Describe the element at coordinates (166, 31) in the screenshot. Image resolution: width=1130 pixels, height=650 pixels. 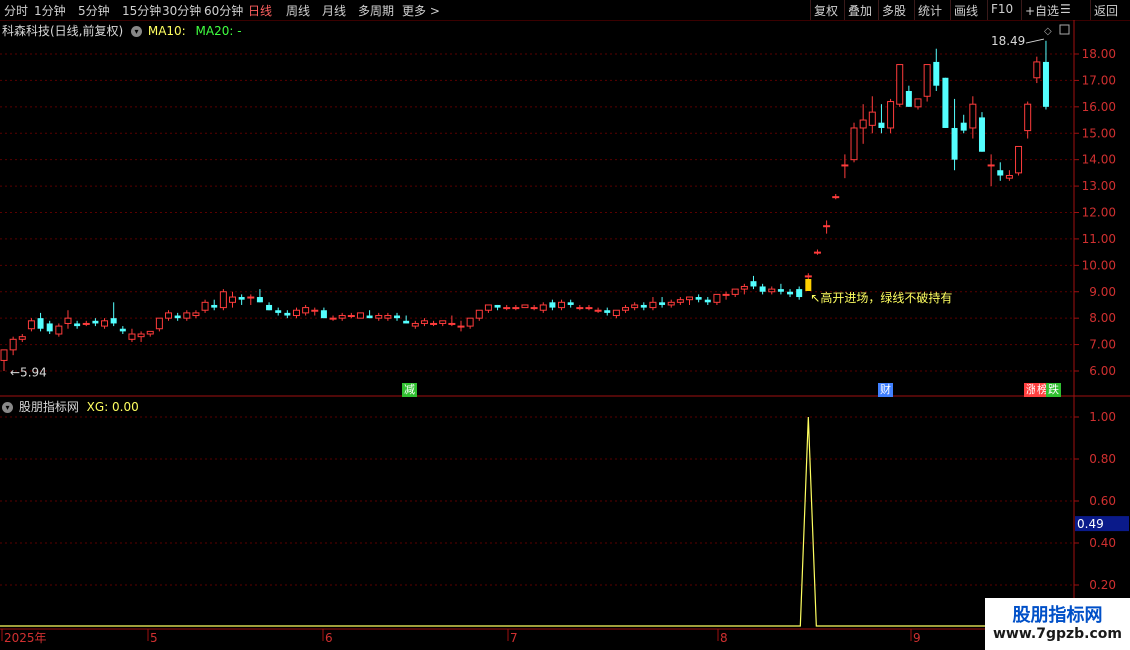
I see `ma10-label: MA10:` at that location.